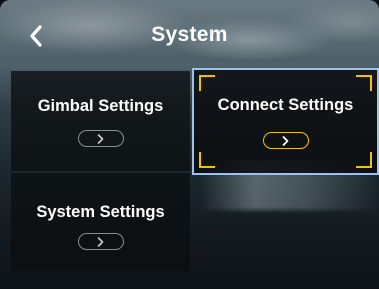 The height and width of the screenshot is (289, 379). I want to click on system-settings-open-button, so click(100, 241).